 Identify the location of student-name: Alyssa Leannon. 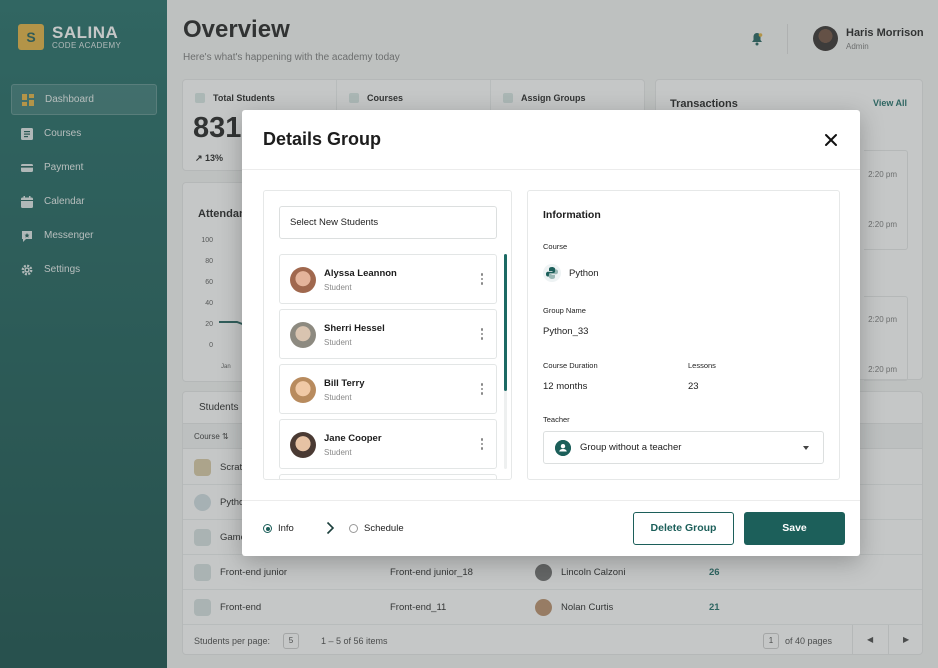
(360, 273).